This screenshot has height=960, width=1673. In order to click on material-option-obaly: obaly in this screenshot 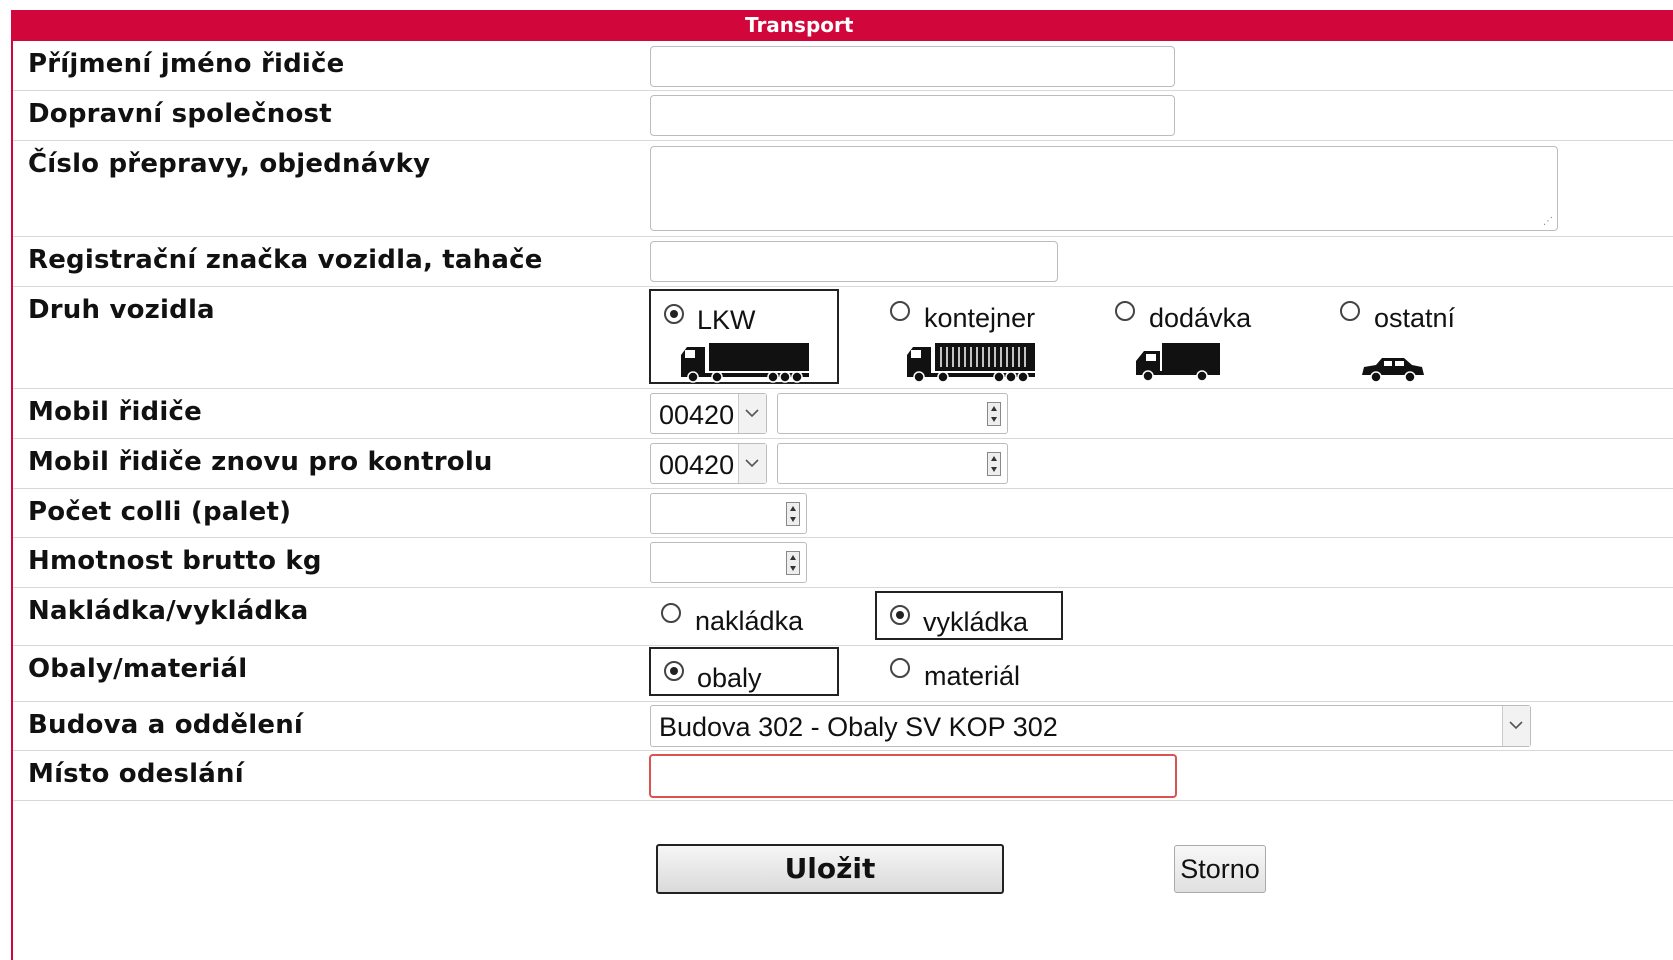, I will do `click(744, 671)`.